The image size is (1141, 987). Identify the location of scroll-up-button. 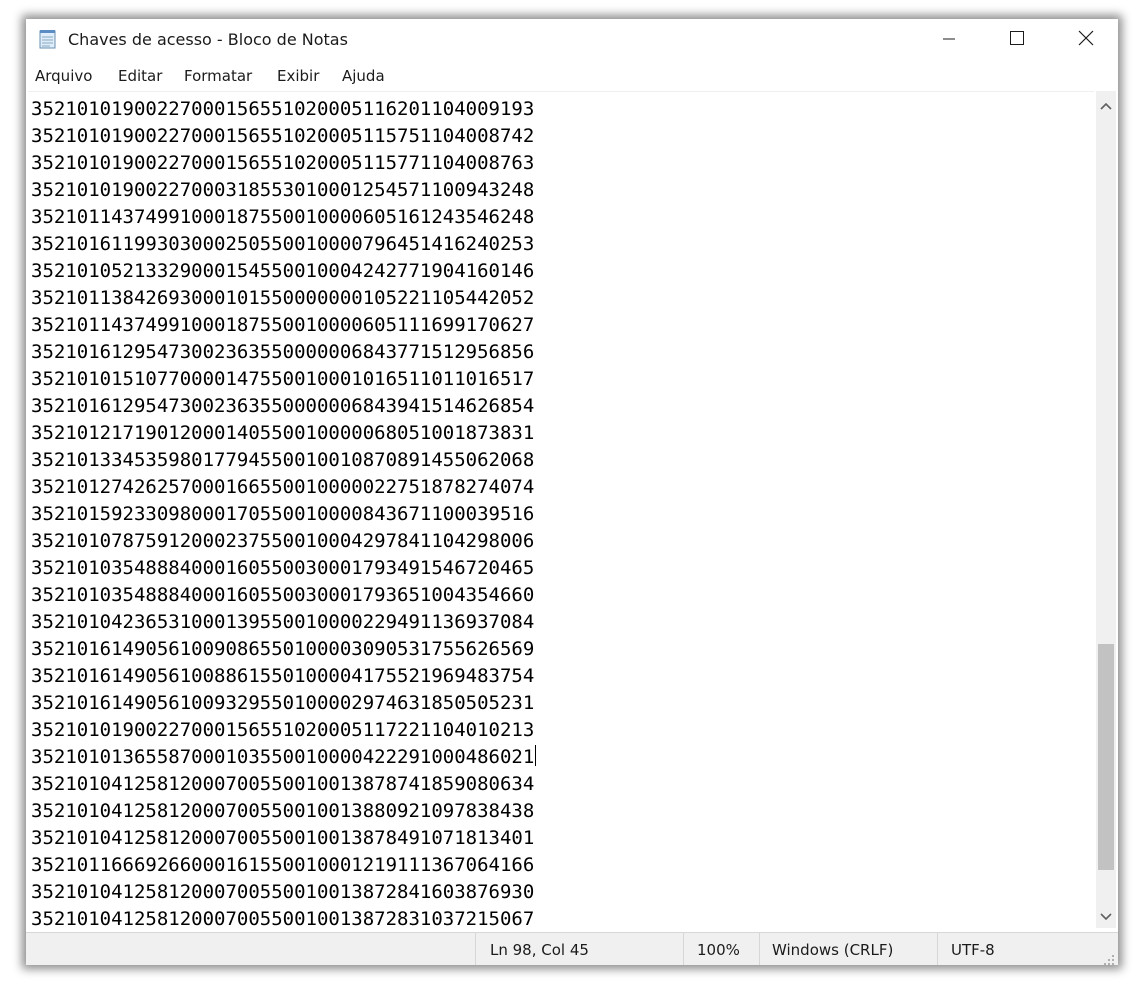
(1106, 104).